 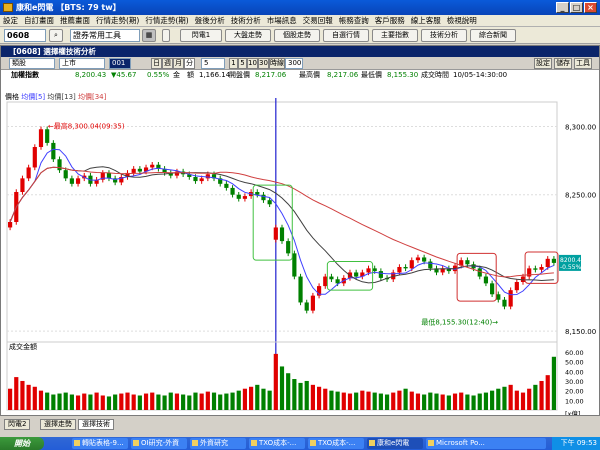 What do you see at coordinates (395, 35) in the screenshot?
I see `toolbar-button-indices: 主要指數` at bounding box center [395, 35].